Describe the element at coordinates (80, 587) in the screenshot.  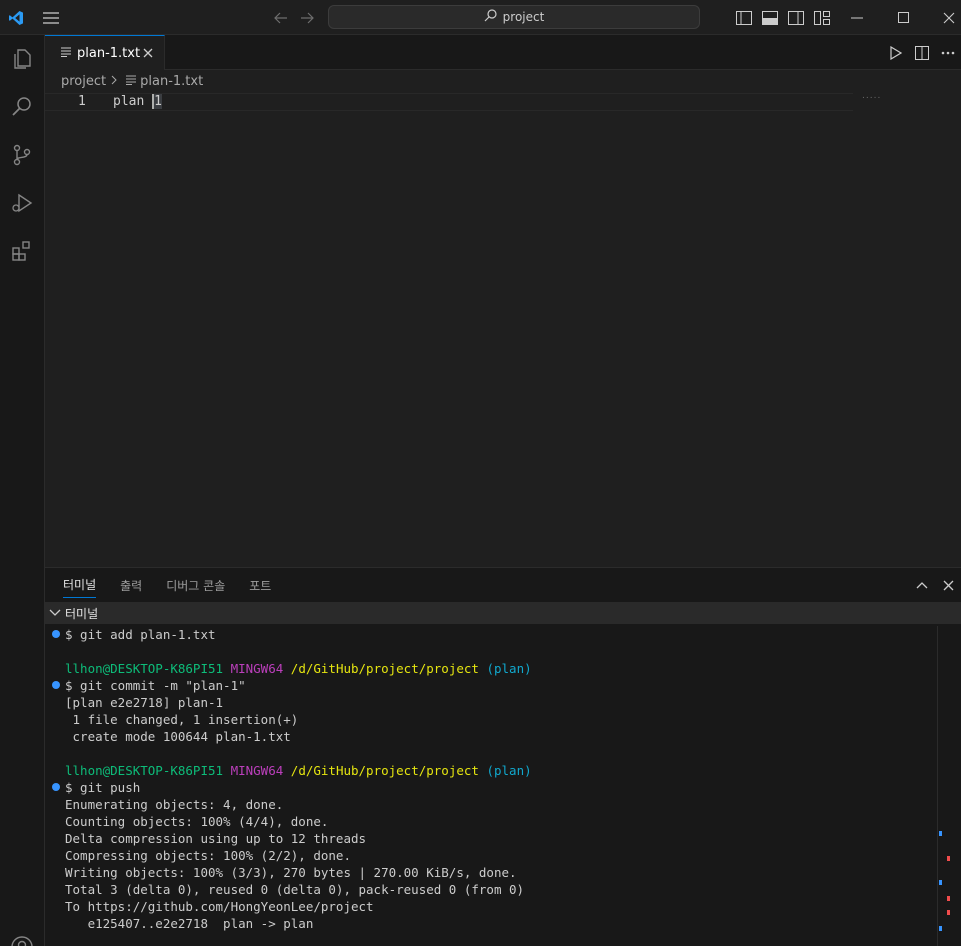
I see `tab-terminal: 터미널` at that location.